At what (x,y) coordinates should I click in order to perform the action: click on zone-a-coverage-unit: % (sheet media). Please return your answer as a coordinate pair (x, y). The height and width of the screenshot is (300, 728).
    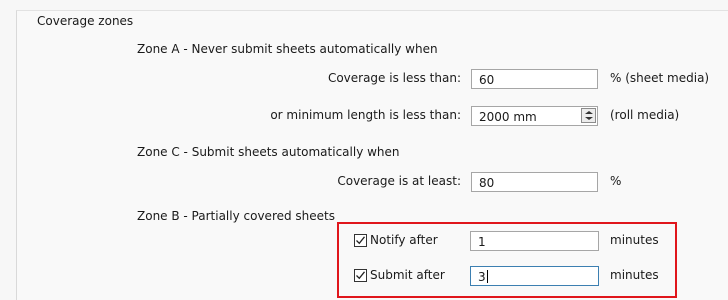
    Looking at the image, I should click on (660, 78).